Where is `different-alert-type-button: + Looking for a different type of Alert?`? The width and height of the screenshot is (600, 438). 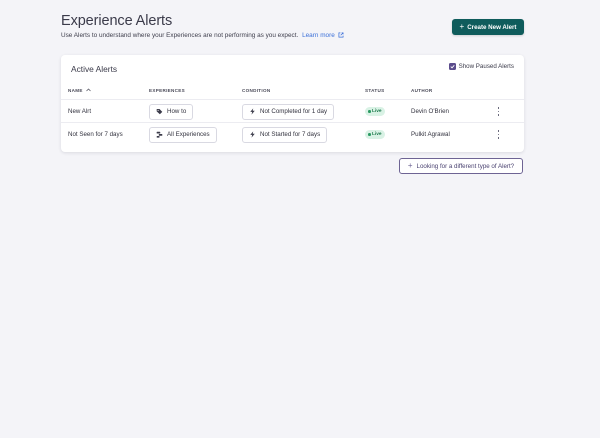
different-alert-type-button: + Looking for a different type of Alert? is located at coordinates (461, 166).